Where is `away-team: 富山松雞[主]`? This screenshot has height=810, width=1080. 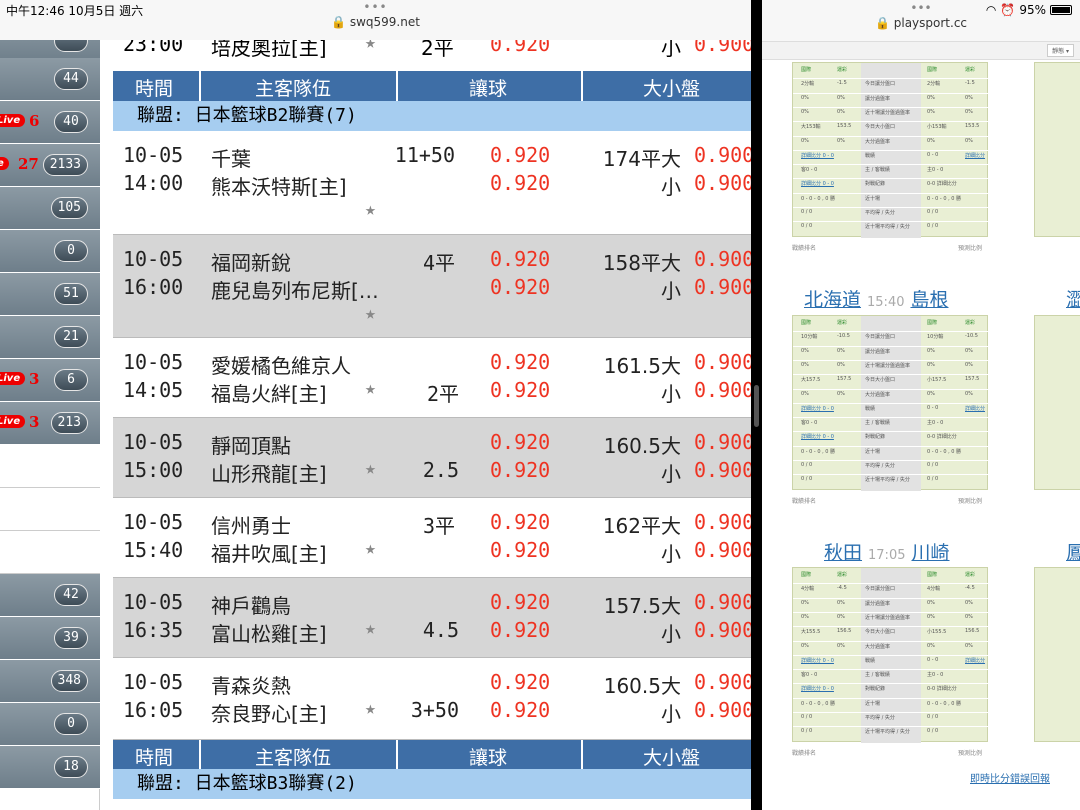
away-team: 富山松雞[主] is located at coordinates (269, 632).